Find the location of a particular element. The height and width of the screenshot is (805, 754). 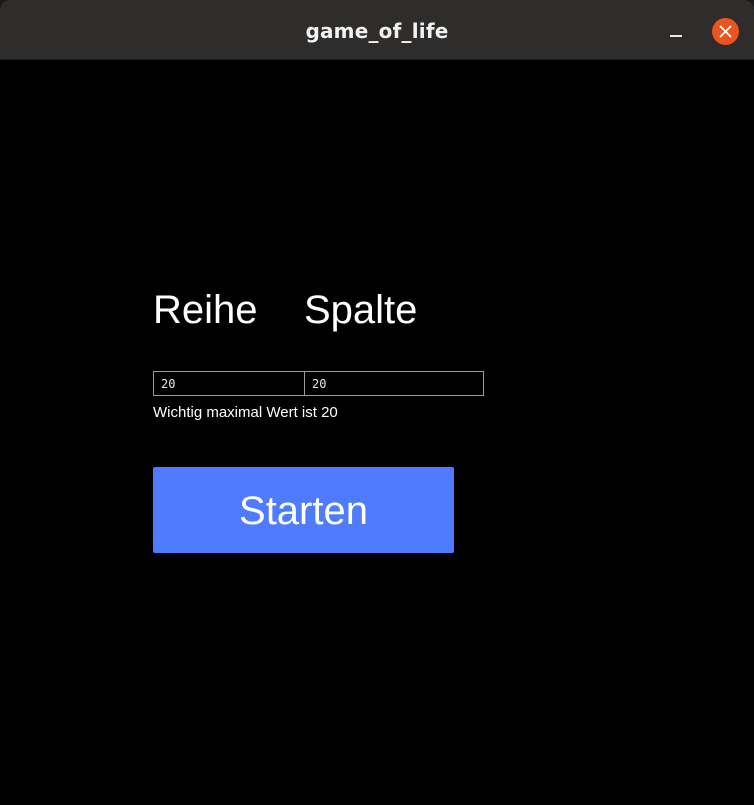

minimize-button is located at coordinates (676, 30).